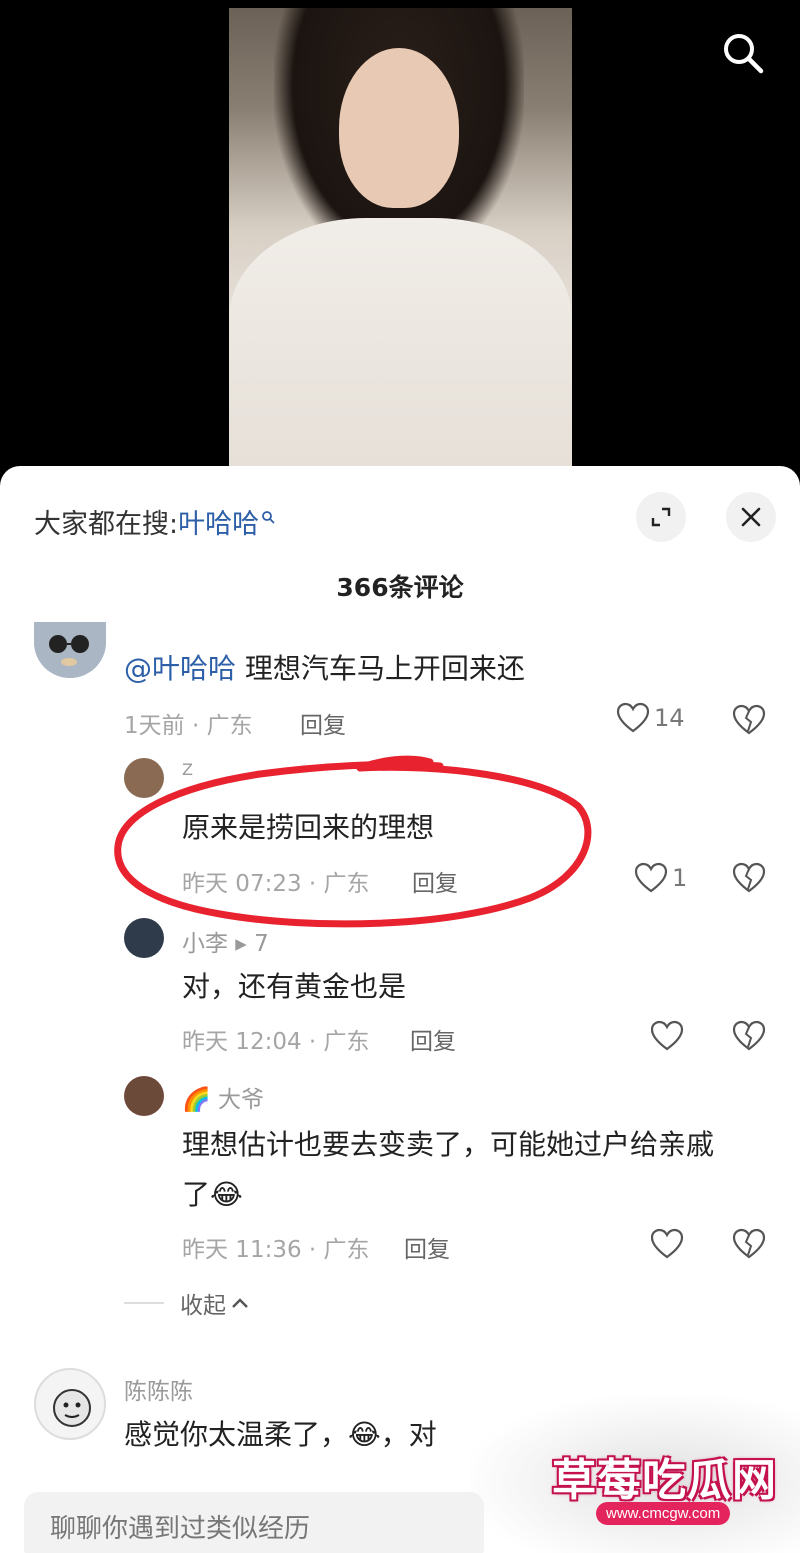 The image size is (800, 1553). I want to click on expand-button, so click(661, 517).